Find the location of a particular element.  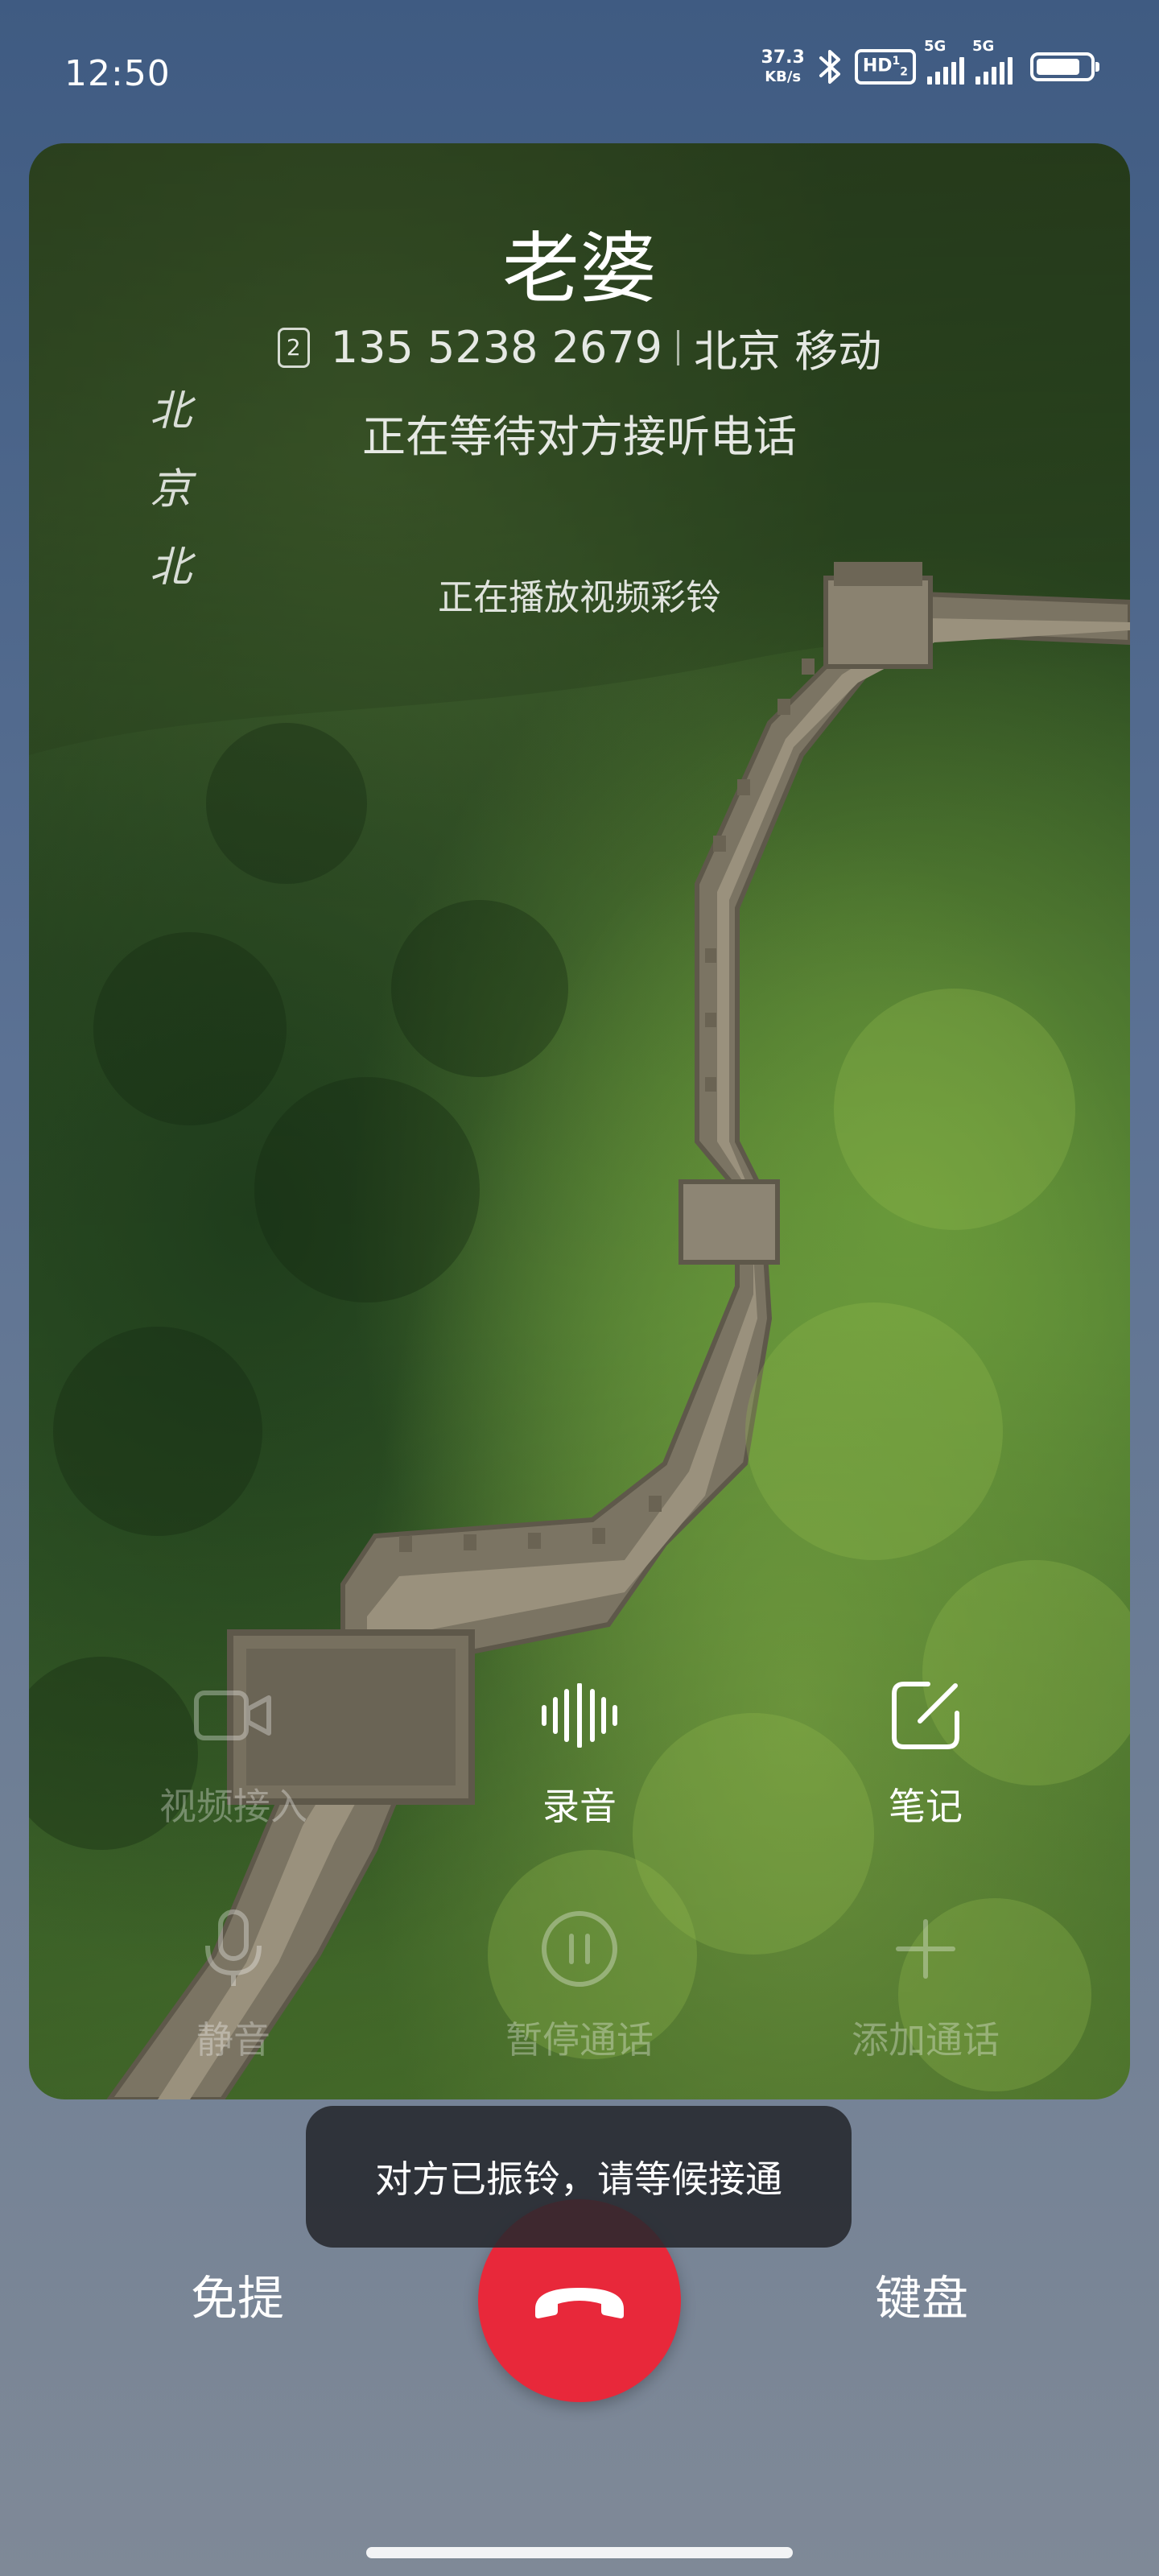

keypad-button: 键盘 is located at coordinates (922, 2296).